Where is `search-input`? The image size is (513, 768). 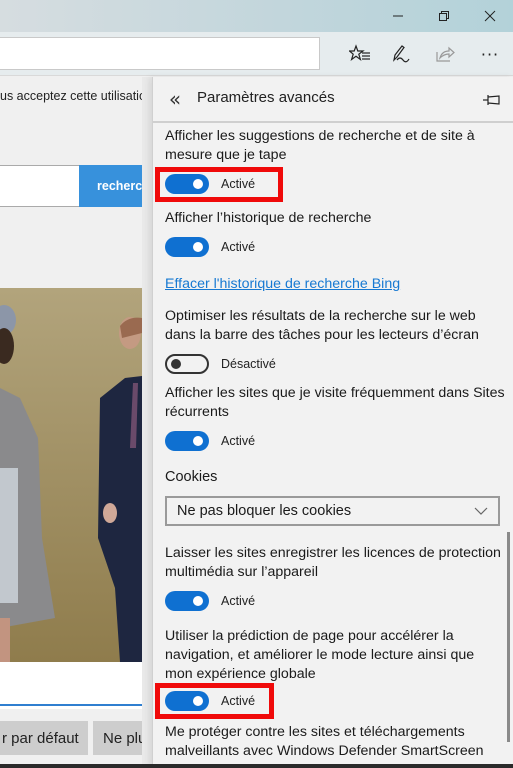
search-input is located at coordinates (40, 186).